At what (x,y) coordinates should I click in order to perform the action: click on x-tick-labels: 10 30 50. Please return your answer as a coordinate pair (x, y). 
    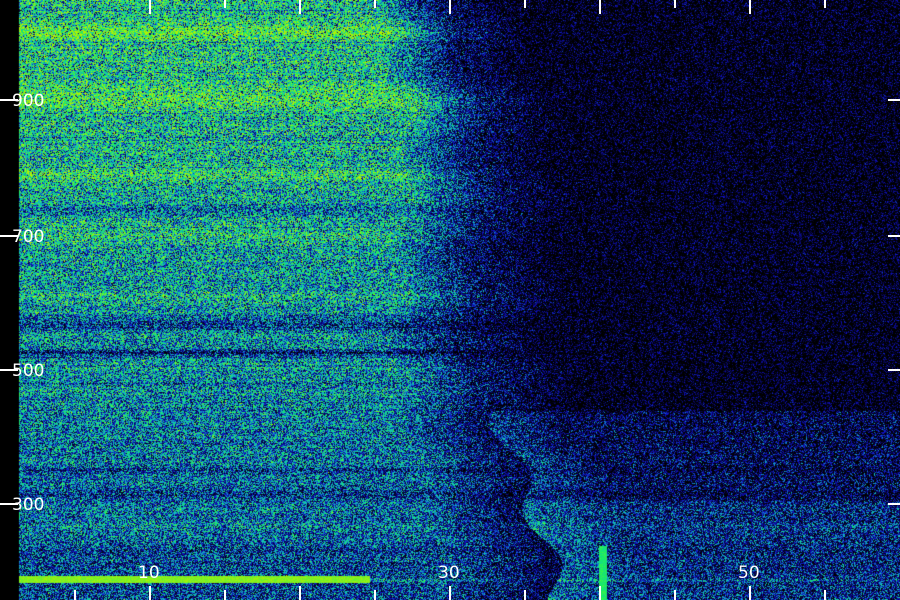
    Looking at the image, I should click on (449, 573).